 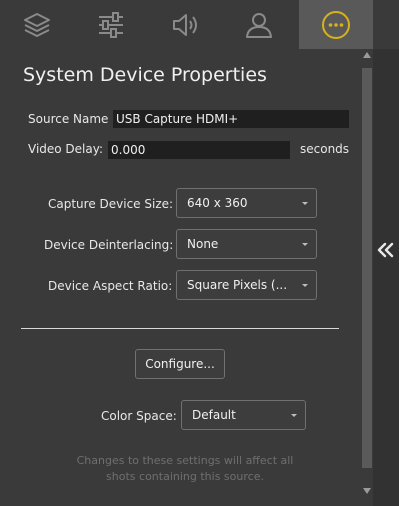 I want to click on scroll-up-arrow-icon, so click(x=367, y=57).